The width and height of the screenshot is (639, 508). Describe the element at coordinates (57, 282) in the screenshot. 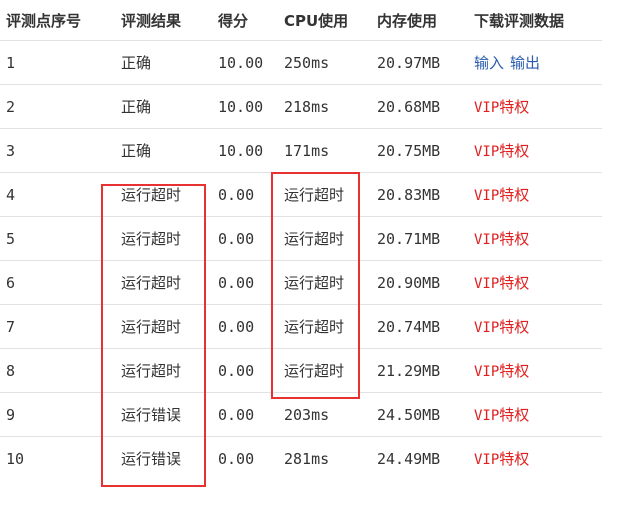

I see `cell-index: 6` at that location.